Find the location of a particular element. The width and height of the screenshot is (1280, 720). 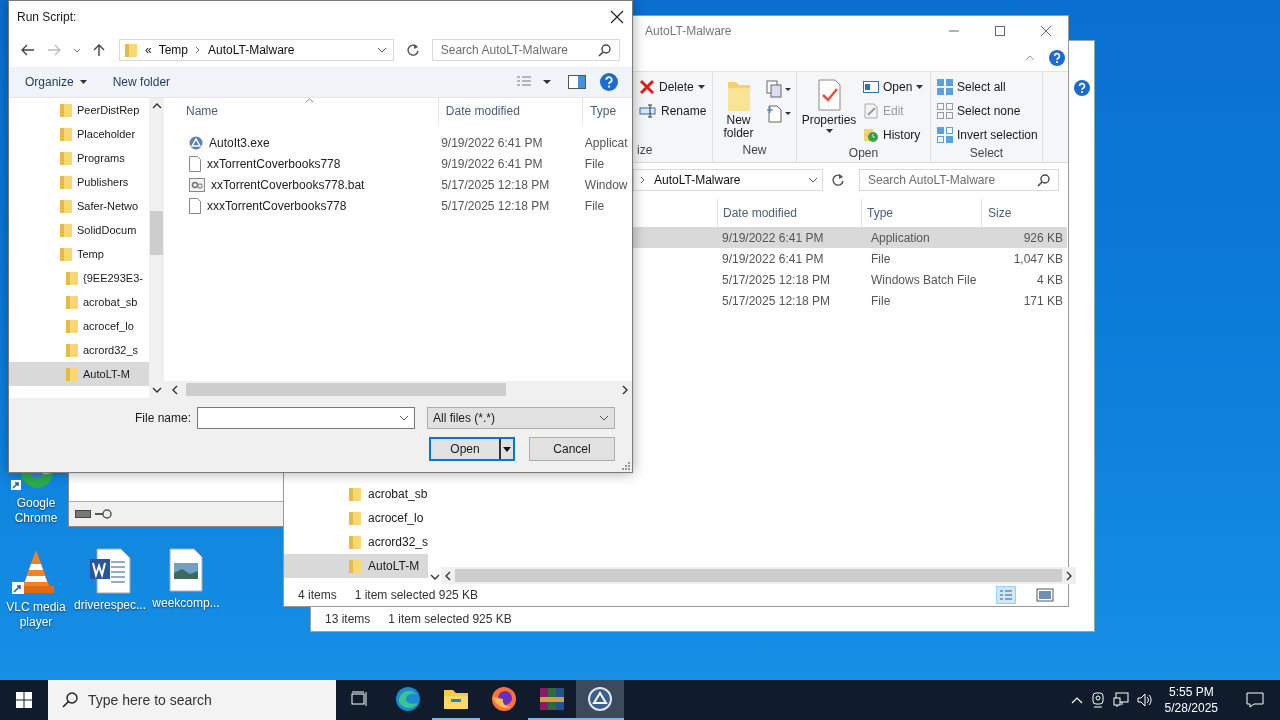

file-name-field is located at coordinates (306, 418).